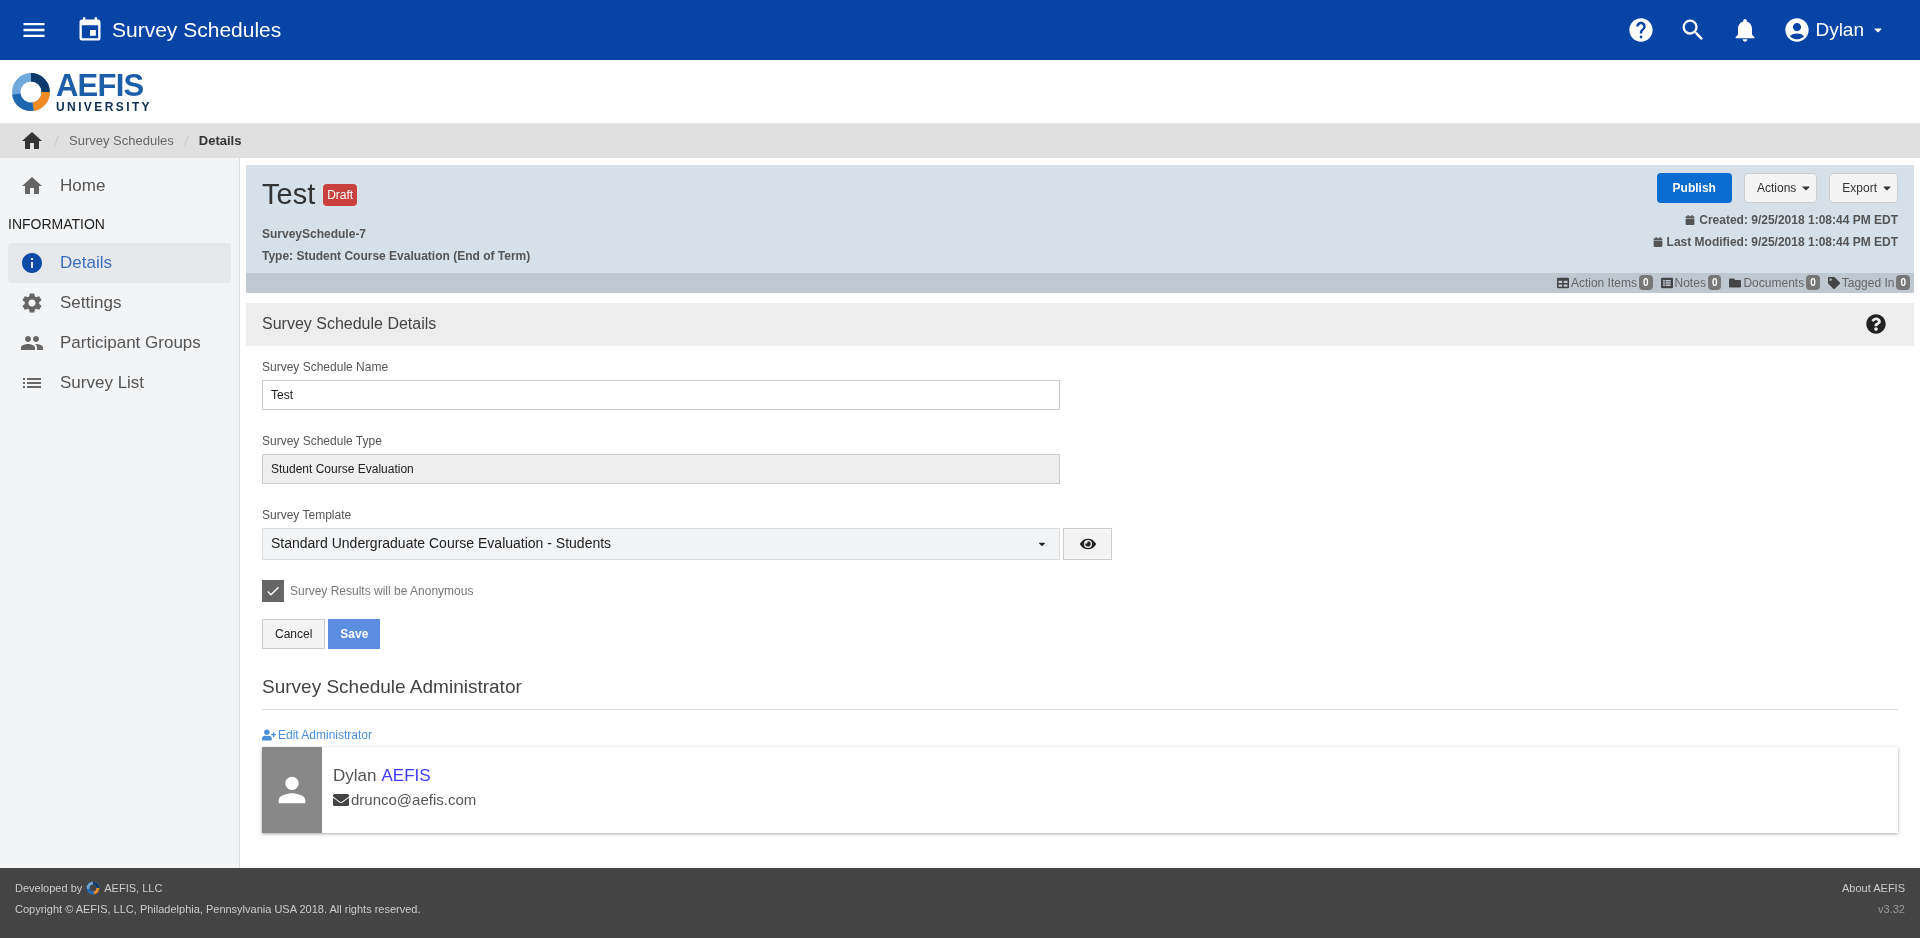 The height and width of the screenshot is (938, 1920). Describe the element at coordinates (1691, 282) in the screenshot. I see `counter-link: Notes 0` at that location.